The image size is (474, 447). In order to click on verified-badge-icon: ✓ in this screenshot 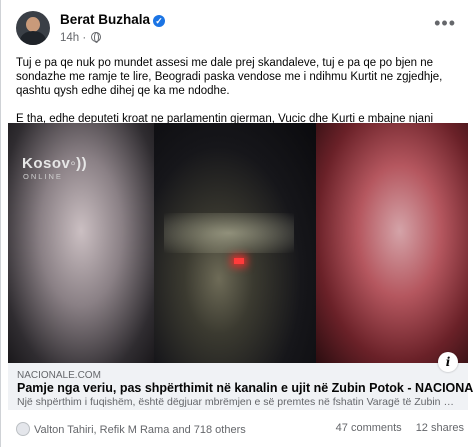, I will do `click(159, 21)`.